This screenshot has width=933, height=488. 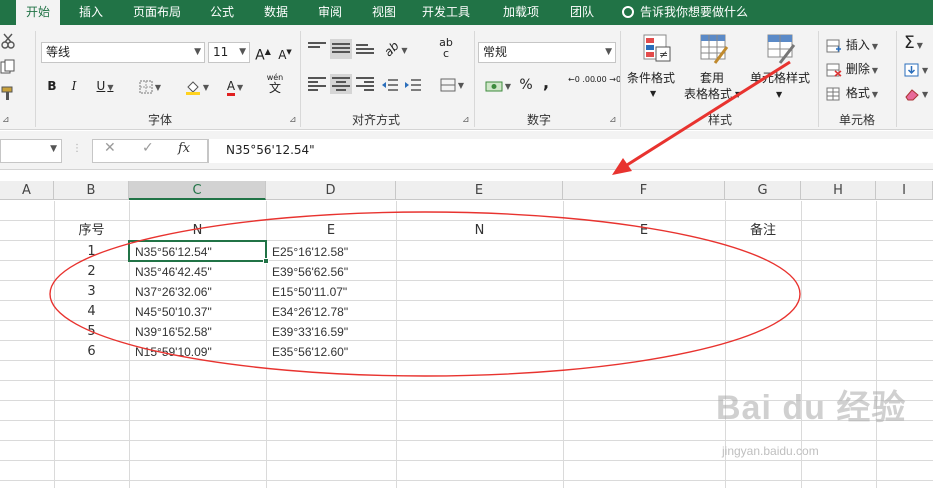 What do you see at coordinates (498, 85) in the screenshot?
I see `accounting-format-button: ▼` at bounding box center [498, 85].